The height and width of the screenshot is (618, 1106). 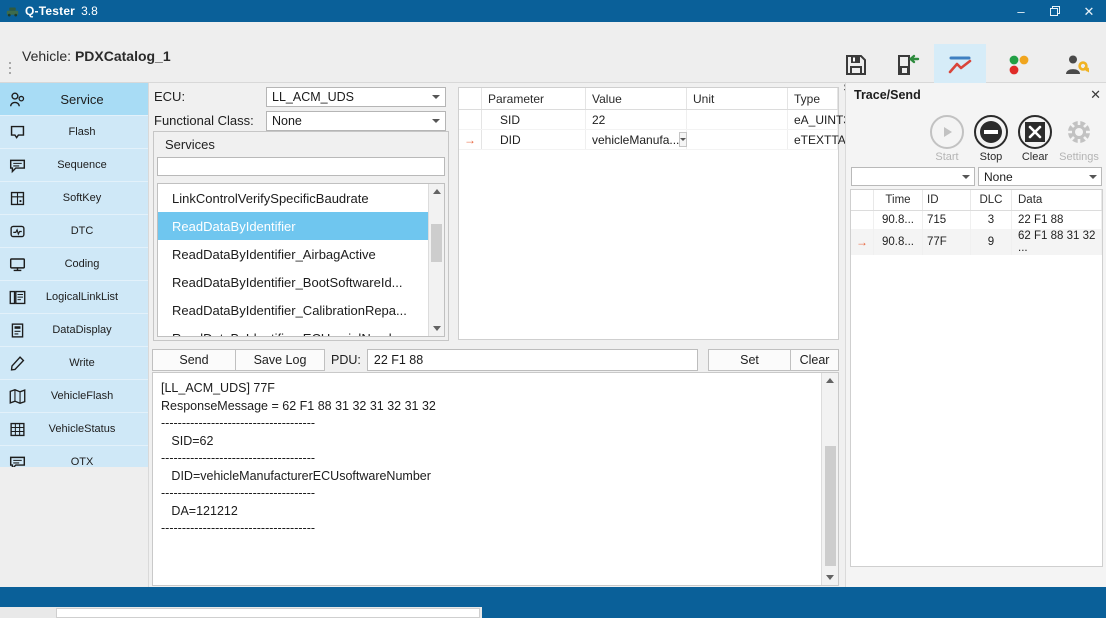 I want to click on trace-start-button: Start, so click(x=947, y=139).